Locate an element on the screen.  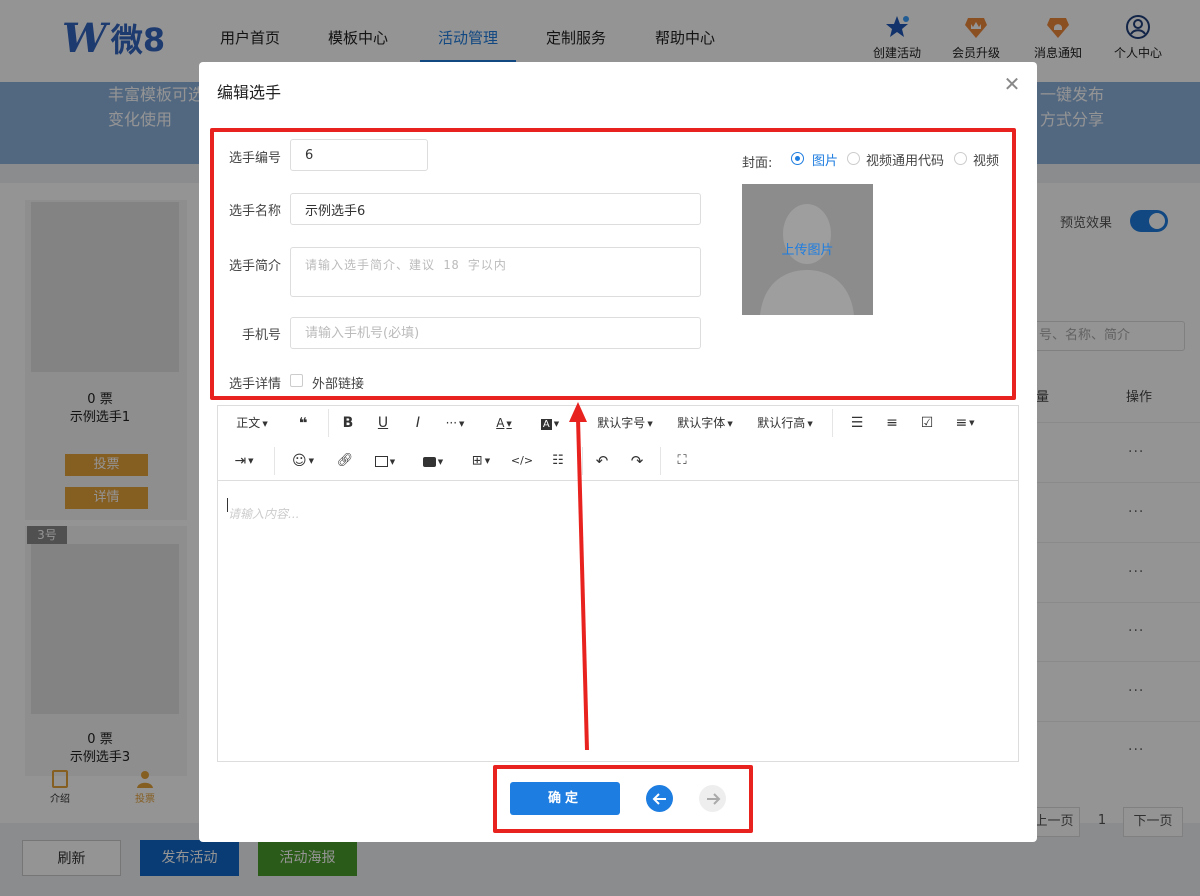
redo-icon: ↷ is located at coordinates (637, 461).